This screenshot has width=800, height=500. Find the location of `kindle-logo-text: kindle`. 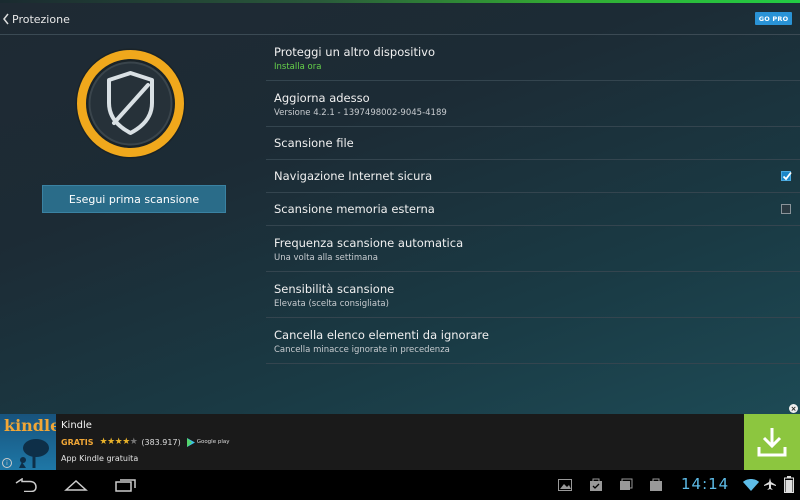

kindle-logo-text: kindle is located at coordinates (30, 425).